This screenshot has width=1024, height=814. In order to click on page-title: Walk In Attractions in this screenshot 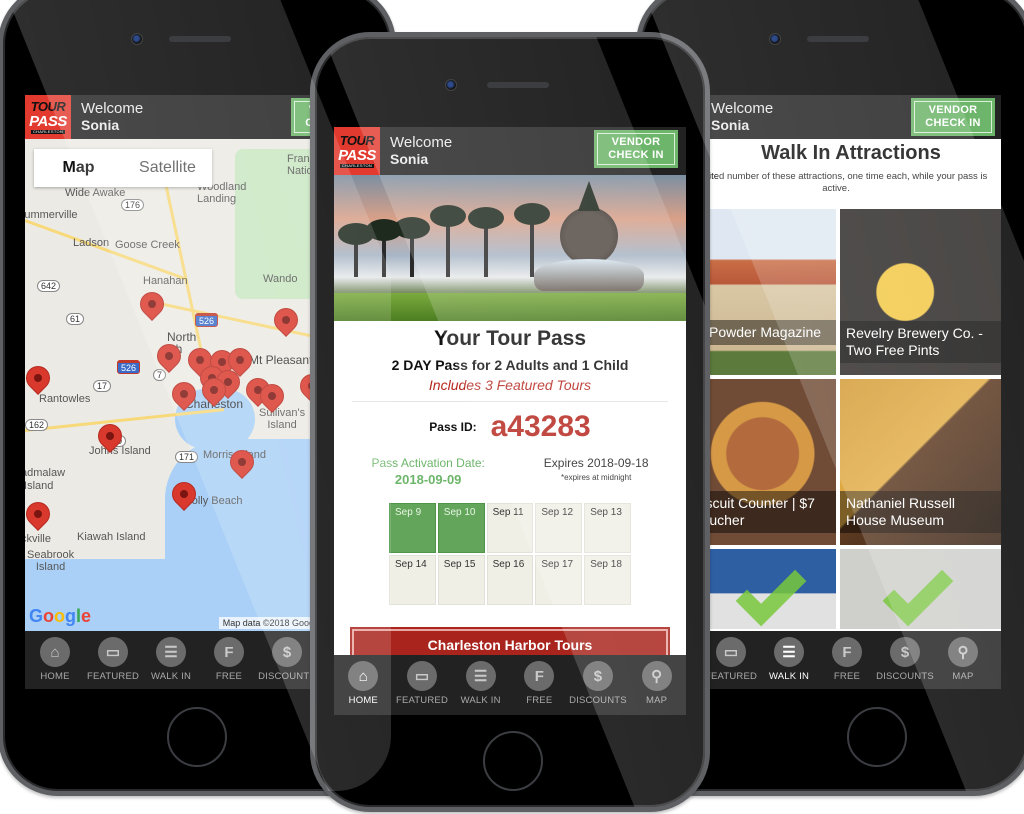, I will do `click(851, 153)`.